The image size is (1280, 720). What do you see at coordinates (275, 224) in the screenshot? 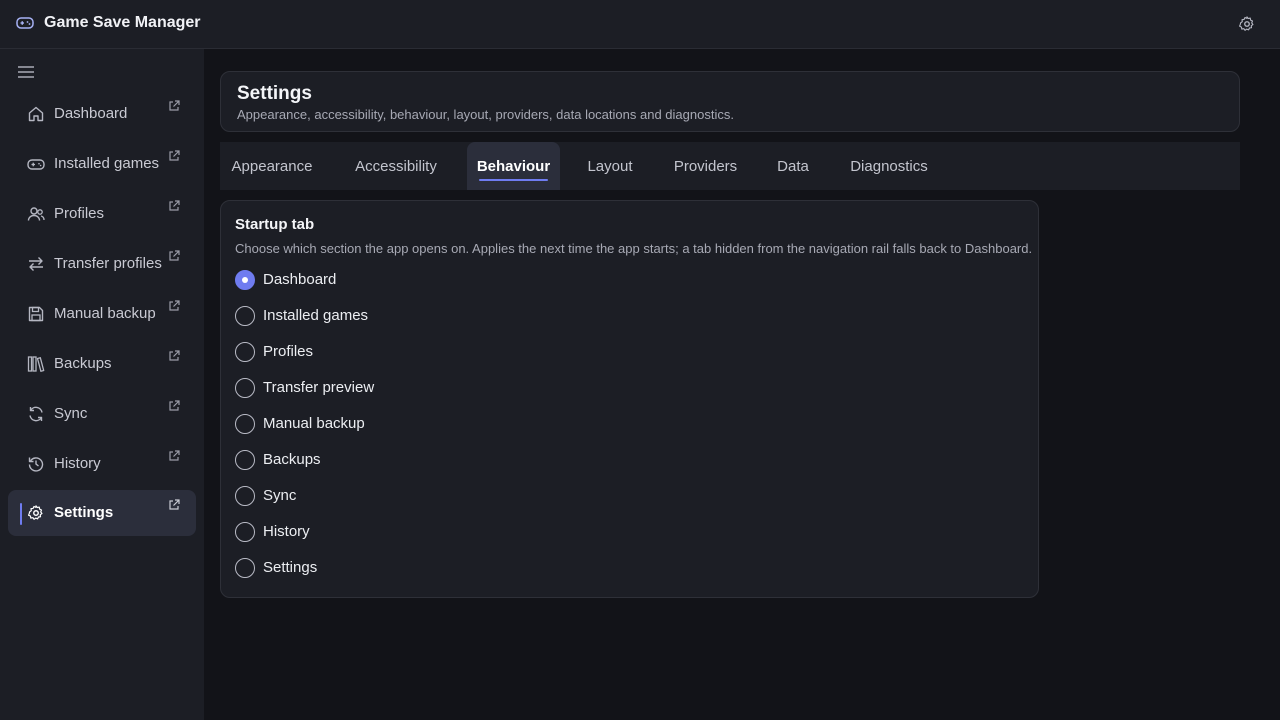
I see `section-title: Startup tab` at bounding box center [275, 224].